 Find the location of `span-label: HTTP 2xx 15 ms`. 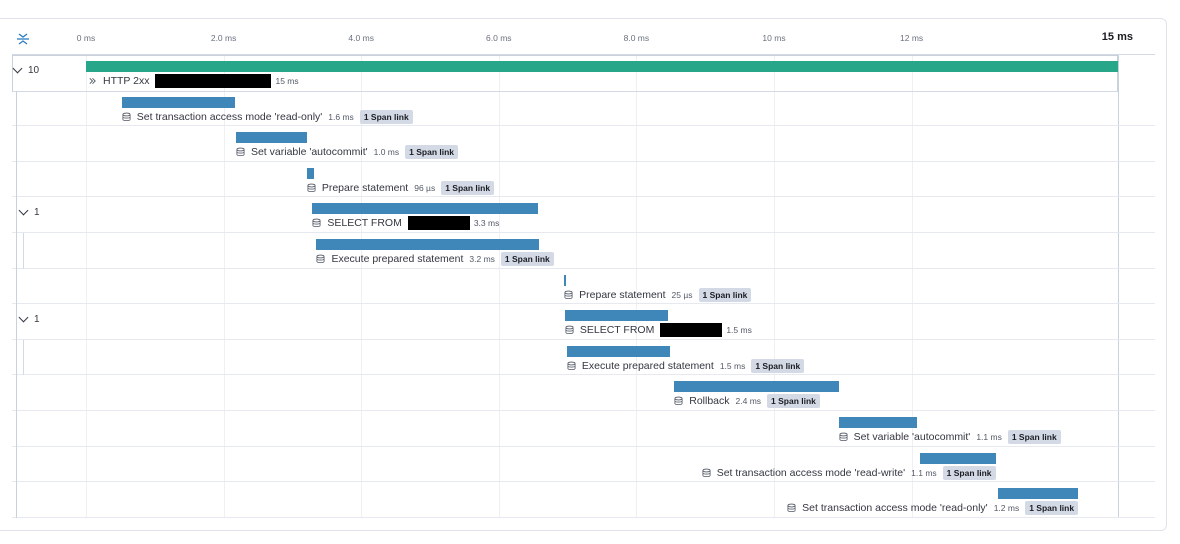

span-label: HTTP 2xx 15 ms is located at coordinates (196, 81).